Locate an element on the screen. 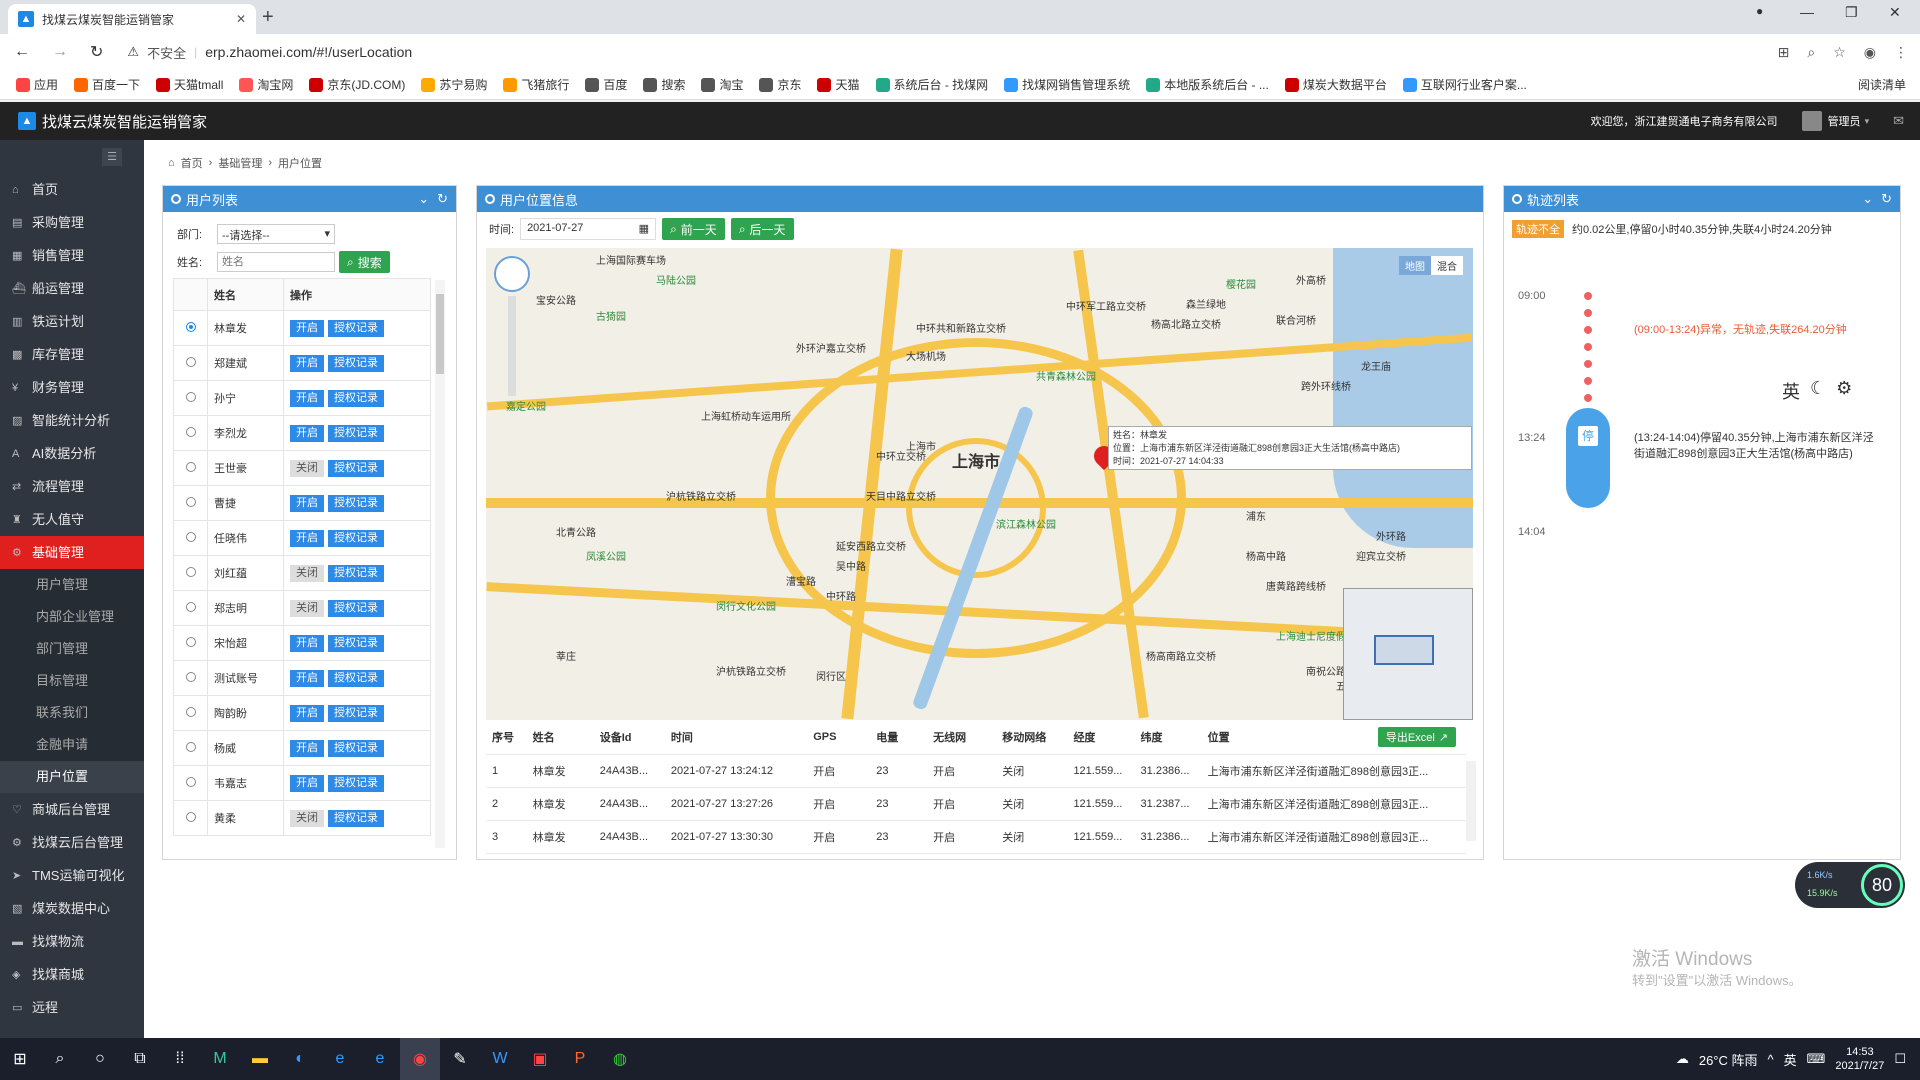  table-row: 孙宁 开启 授权记录 is located at coordinates (302, 398).